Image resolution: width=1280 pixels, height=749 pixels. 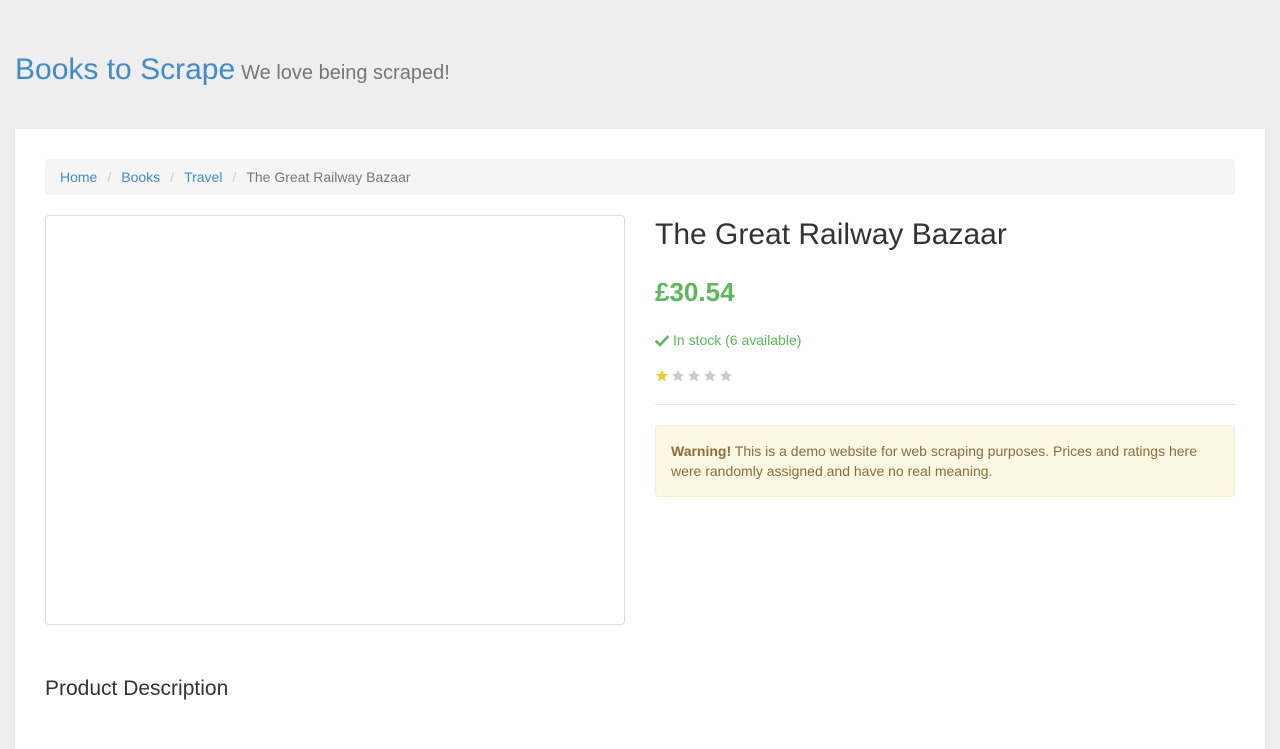 I want to click on site-tagline: We love being scraped!, so click(x=345, y=73).